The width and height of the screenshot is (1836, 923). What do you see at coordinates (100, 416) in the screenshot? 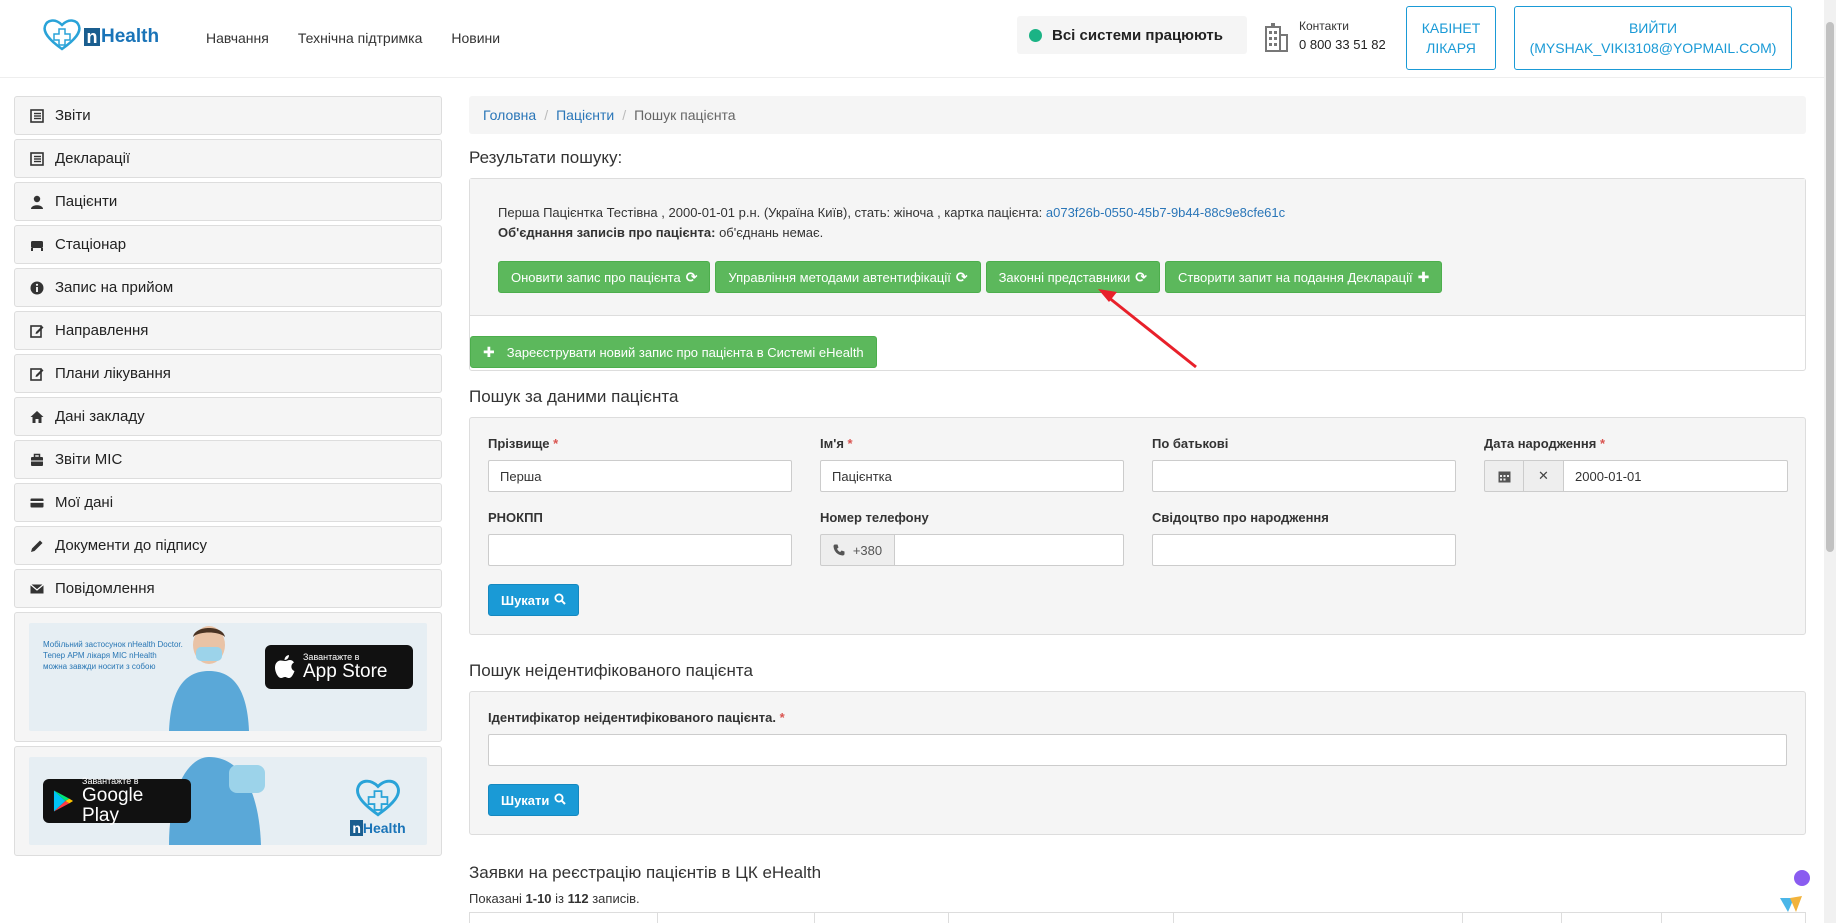
I see `sidebar-item-label: Дані закладу` at bounding box center [100, 416].